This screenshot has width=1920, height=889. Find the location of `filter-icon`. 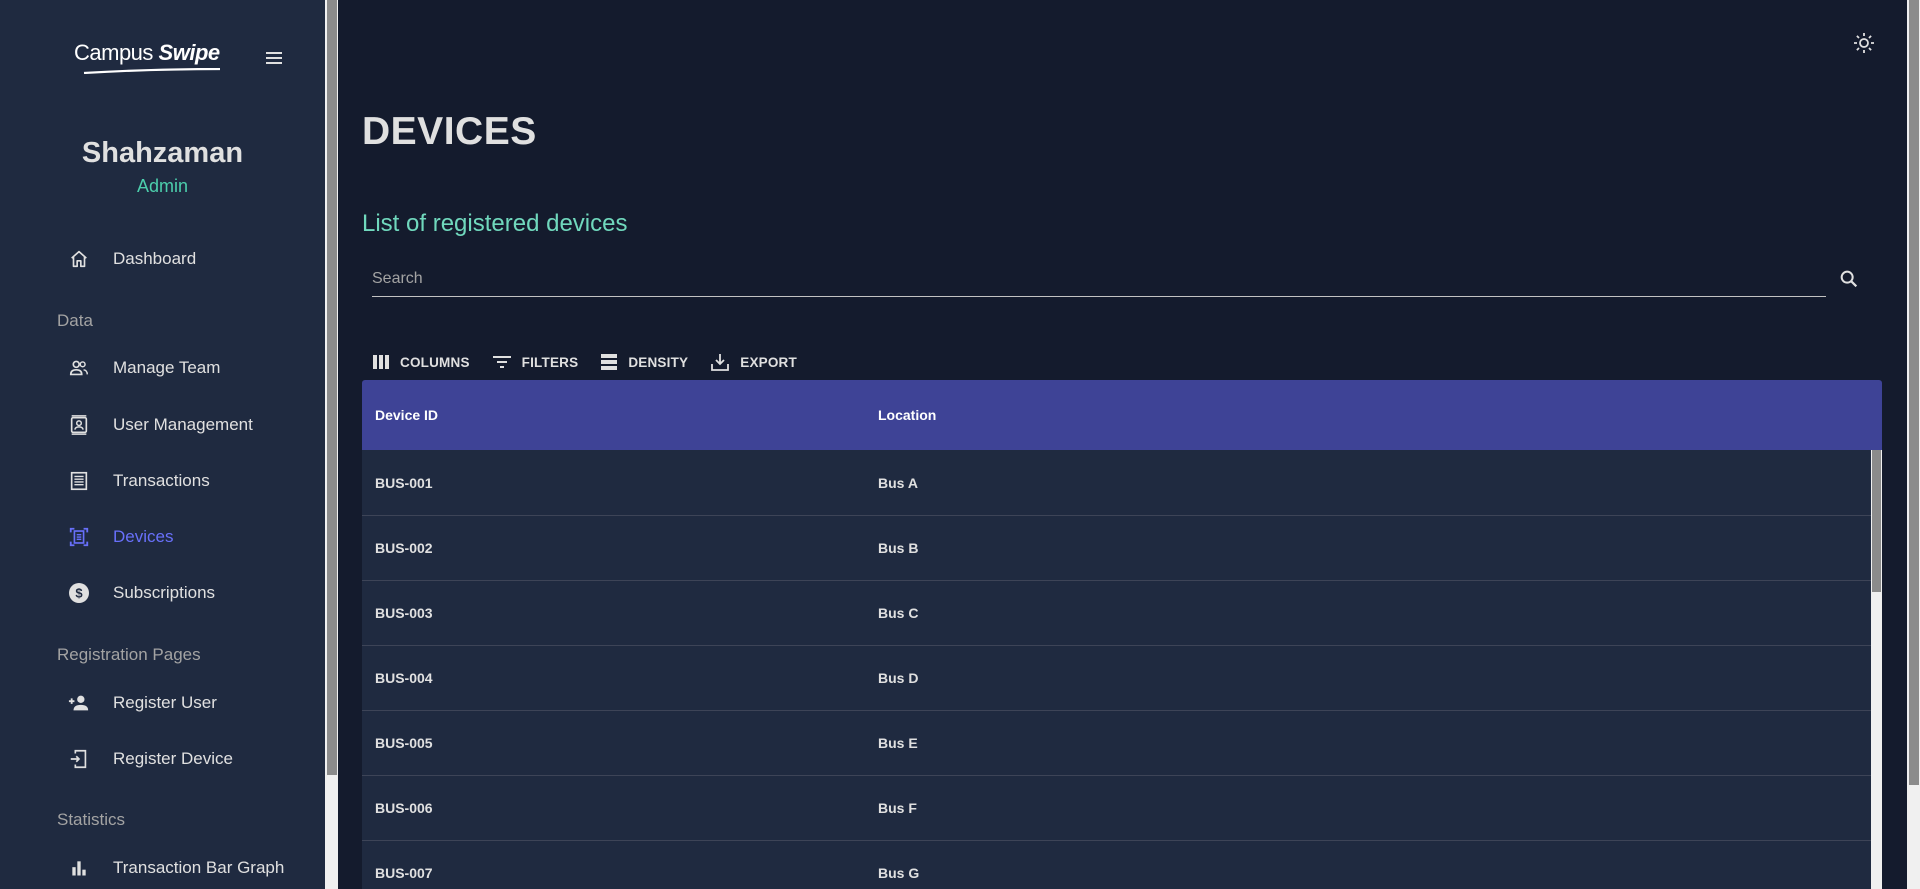

filter-icon is located at coordinates (501, 362).